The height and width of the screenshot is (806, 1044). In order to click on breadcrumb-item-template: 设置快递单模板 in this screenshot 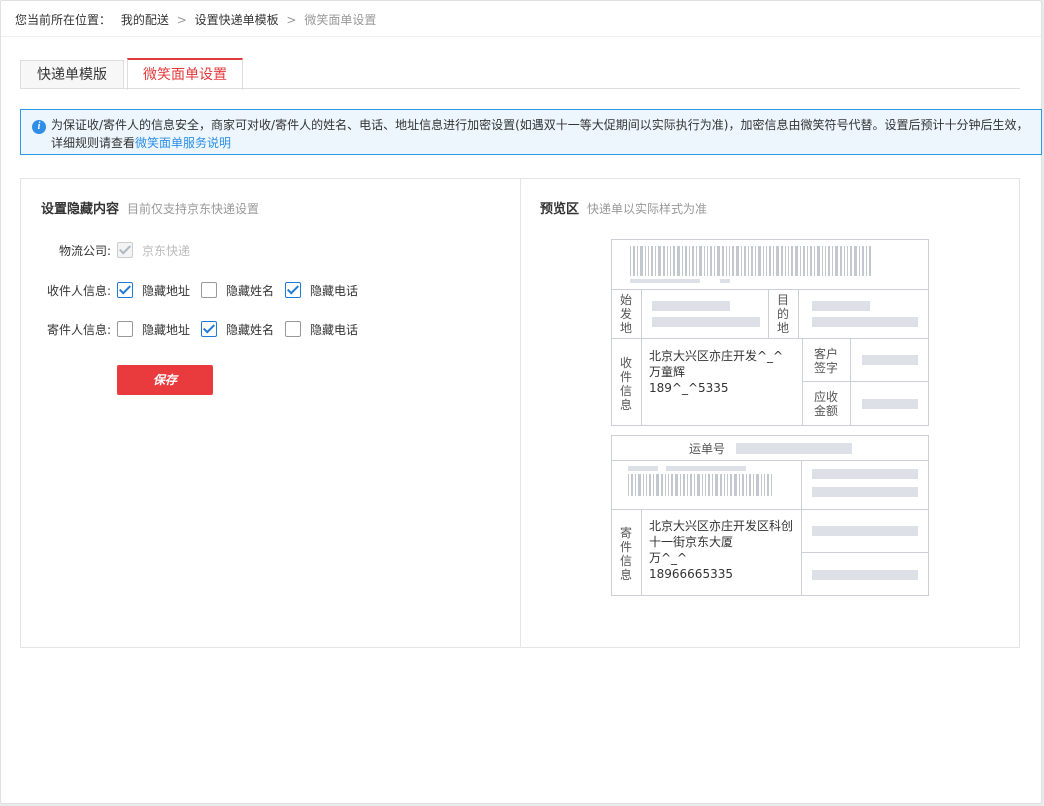, I will do `click(237, 20)`.